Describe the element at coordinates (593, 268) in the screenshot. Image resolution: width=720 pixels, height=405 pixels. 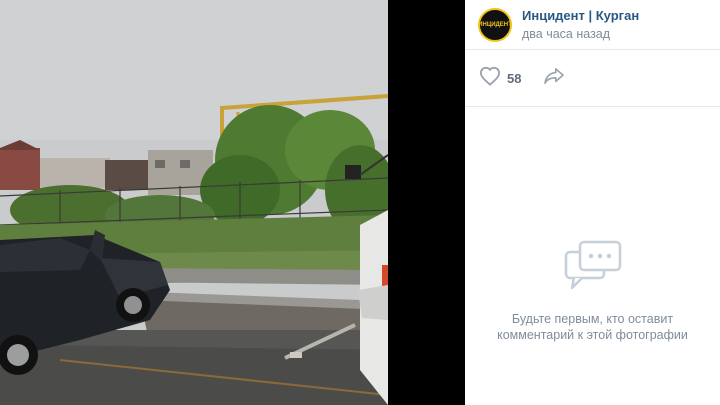
I see `chat-bubbles-icon` at that location.